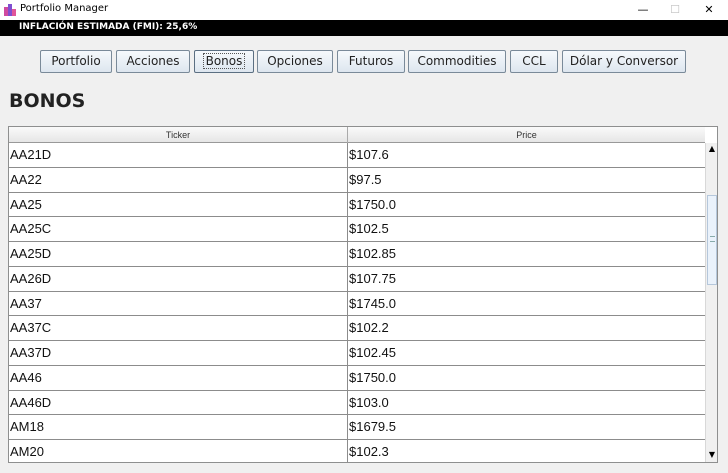 Image resolution: width=728 pixels, height=473 pixels. I want to click on table-row: AA21D $107.6, so click(357, 155).